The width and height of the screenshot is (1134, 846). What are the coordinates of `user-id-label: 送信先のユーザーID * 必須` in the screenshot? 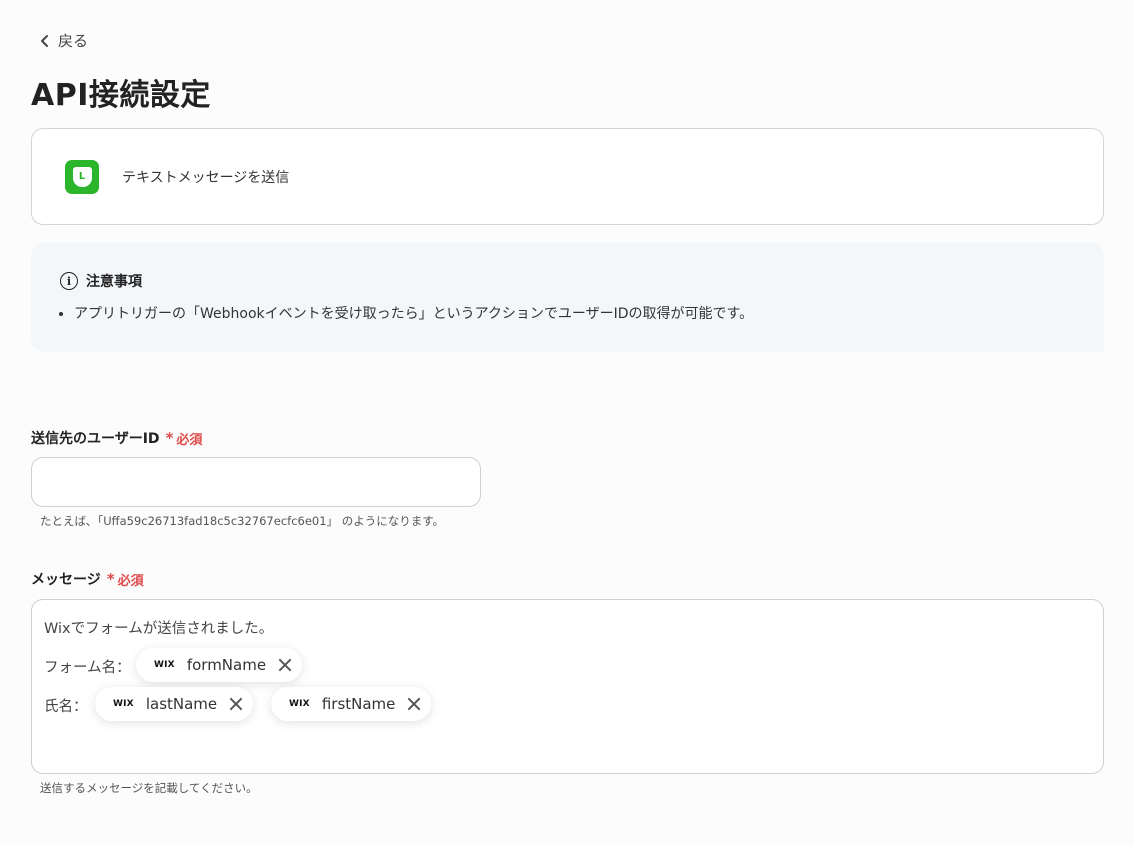 It's located at (116, 438).